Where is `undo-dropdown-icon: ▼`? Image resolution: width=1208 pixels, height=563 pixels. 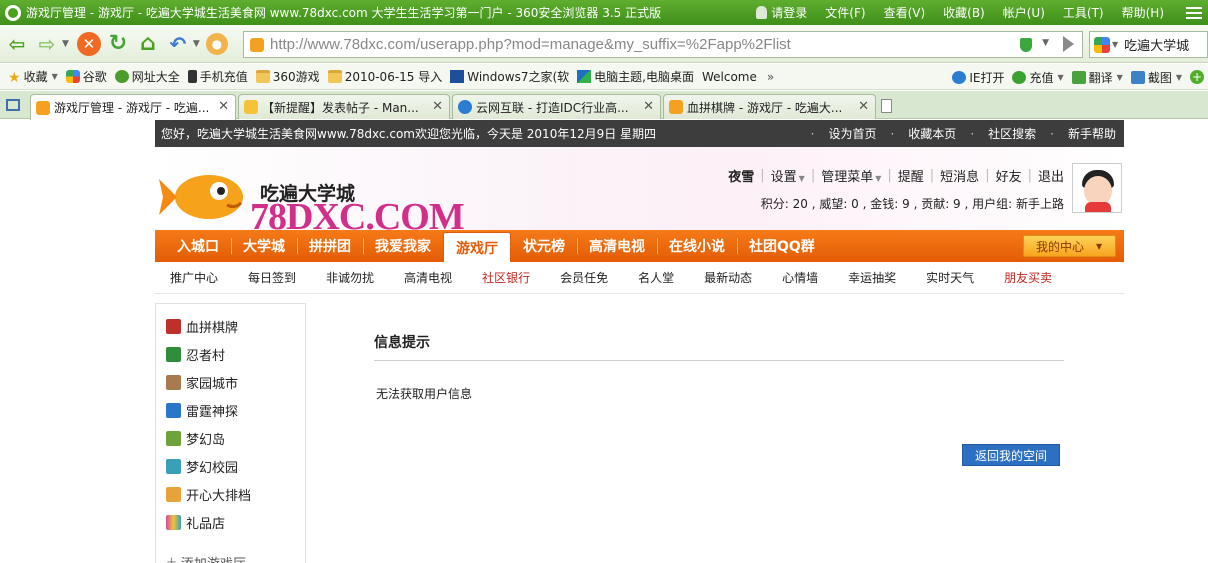 undo-dropdown-icon: ▼ is located at coordinates (196, 44).